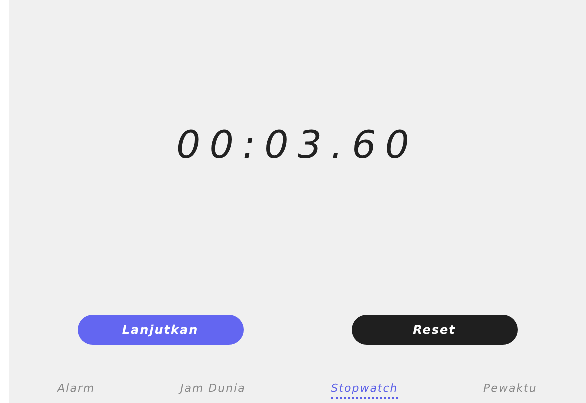  What do you see at coordinates (77, 390) in the screenshot?
I see `tab: Alarm` at bounding box center [77, 390].